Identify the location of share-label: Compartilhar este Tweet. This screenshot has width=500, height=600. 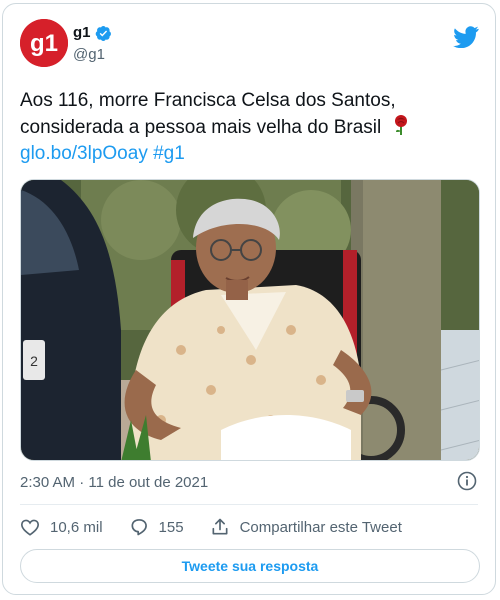
(320, 527).